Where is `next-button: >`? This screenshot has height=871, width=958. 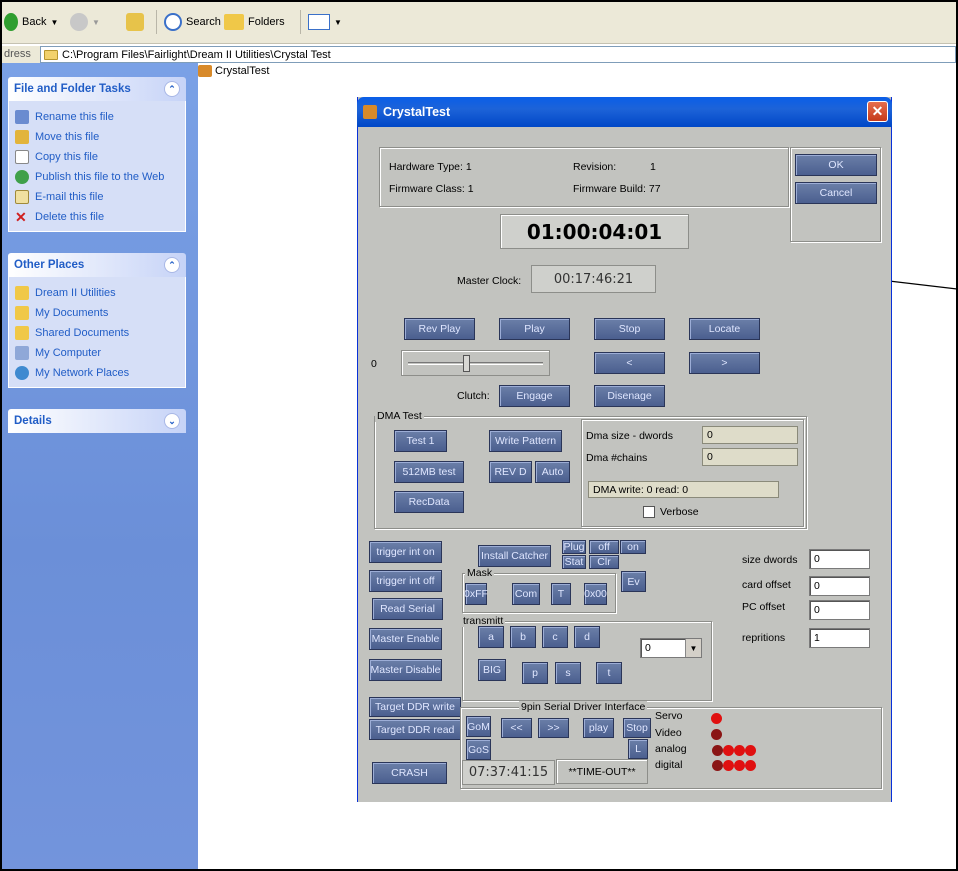 next-button: > is located at coordinates (724, 363).